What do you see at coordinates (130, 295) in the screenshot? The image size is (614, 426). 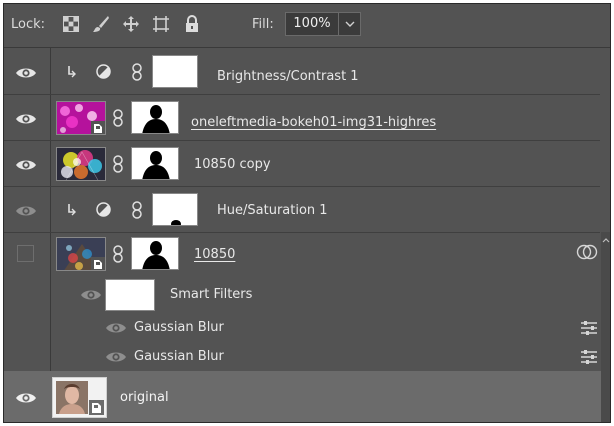 I see `smart-filter-mask-thumbnail` at bounding box center [130, 295].